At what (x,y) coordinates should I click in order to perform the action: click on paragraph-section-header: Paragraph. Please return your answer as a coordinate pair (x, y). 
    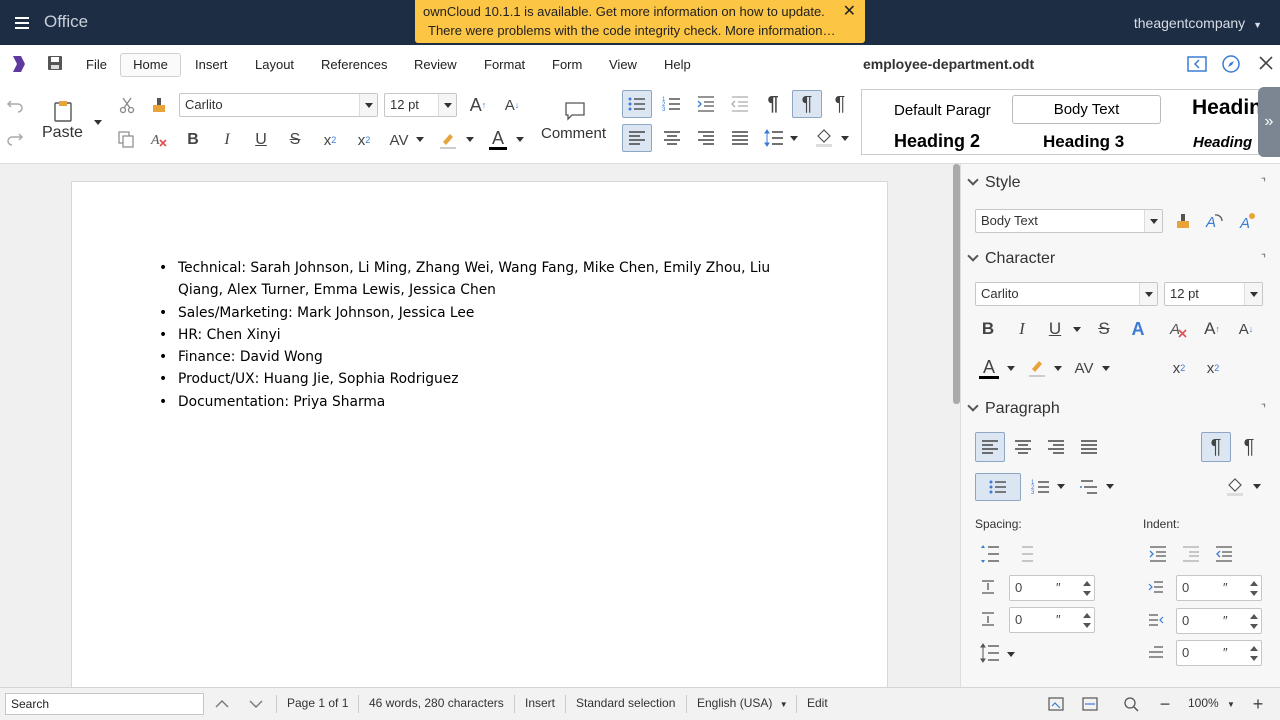
    Looking at the image, I should click on (1013, 409).